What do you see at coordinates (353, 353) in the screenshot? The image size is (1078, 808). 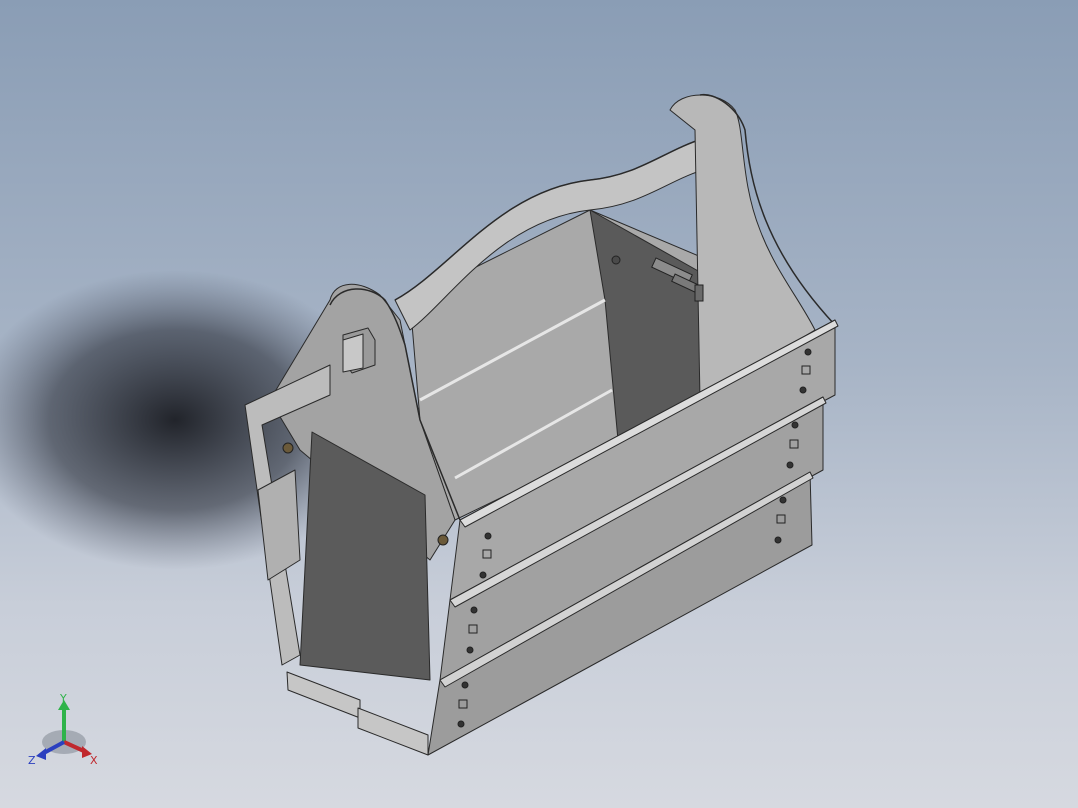 I see `handle-block-face` at bounding box center [353, 353].